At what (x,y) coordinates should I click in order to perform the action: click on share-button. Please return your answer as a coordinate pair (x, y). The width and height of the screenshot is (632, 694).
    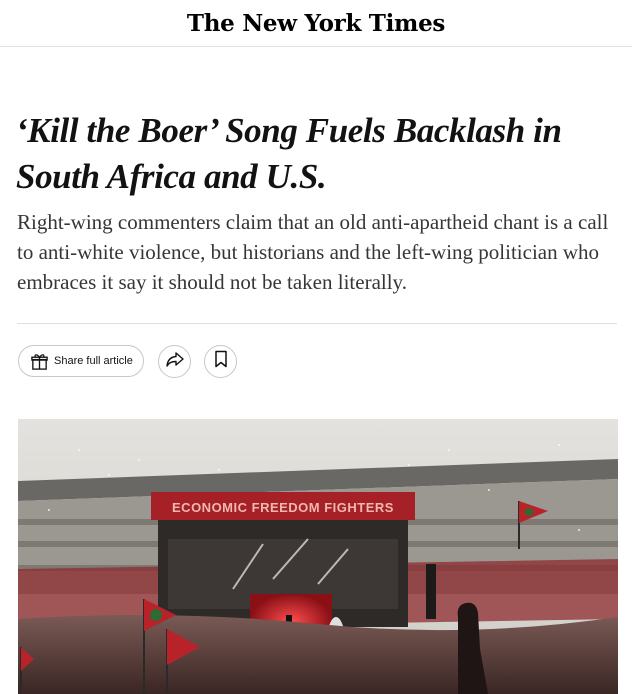
    Looking at the image, I should click on (174, 361).